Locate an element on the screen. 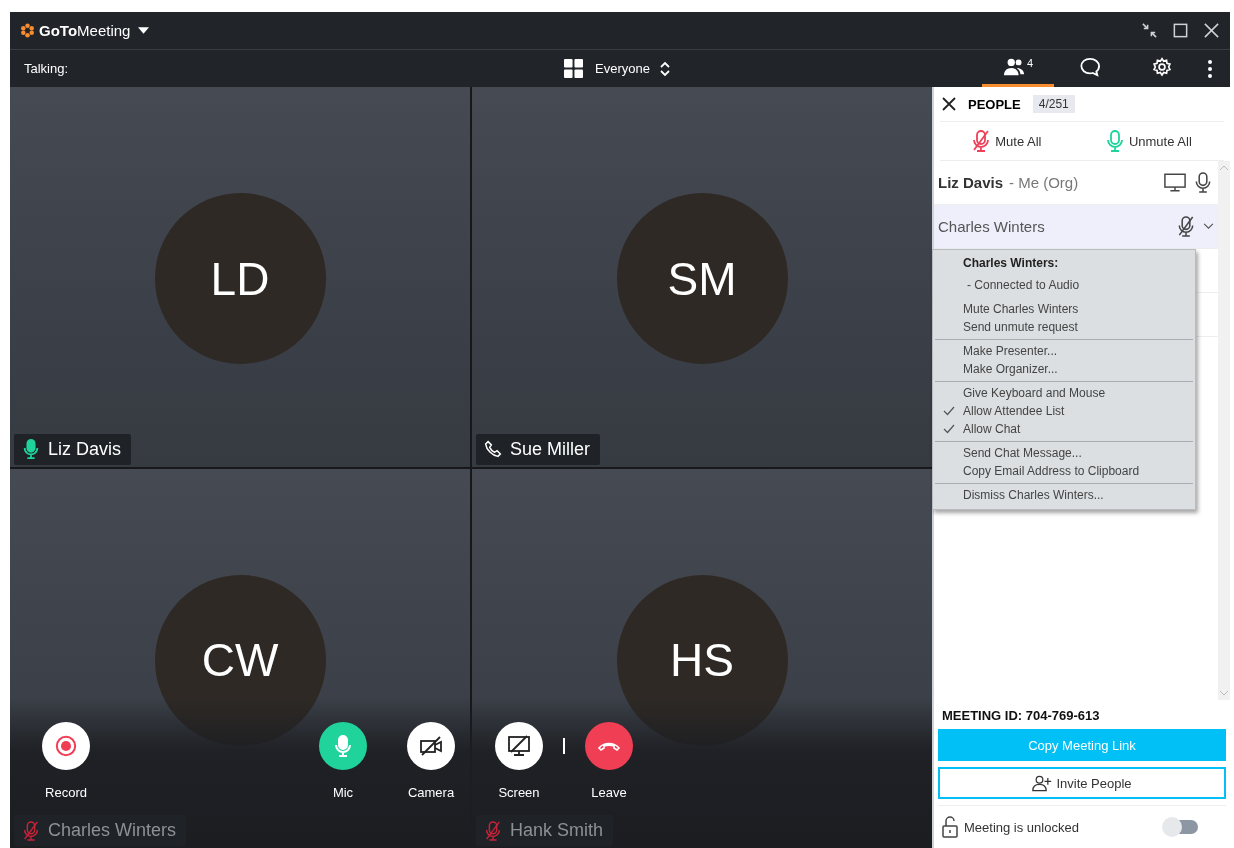  menu-item: Copy Email Address to Clipboard is located at coordinates (1064, 471).